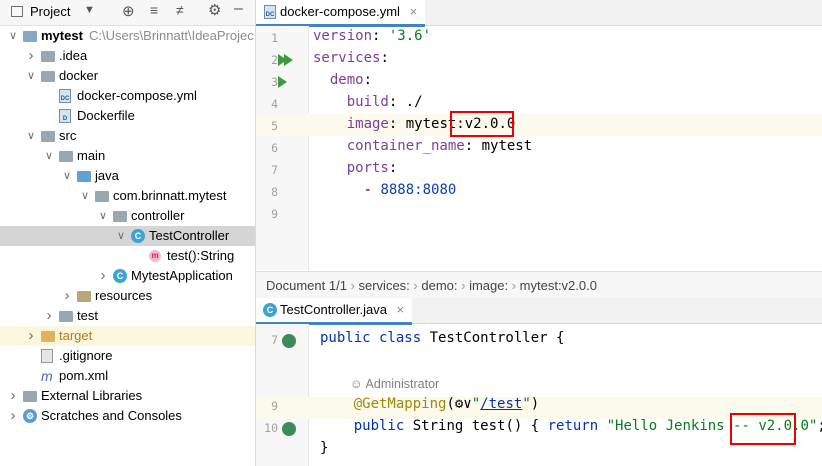 The height and width of the screenshot is (466, 822). I want to click on tree-row-testcontroller: ∨ C TestController, so click(127, 236).